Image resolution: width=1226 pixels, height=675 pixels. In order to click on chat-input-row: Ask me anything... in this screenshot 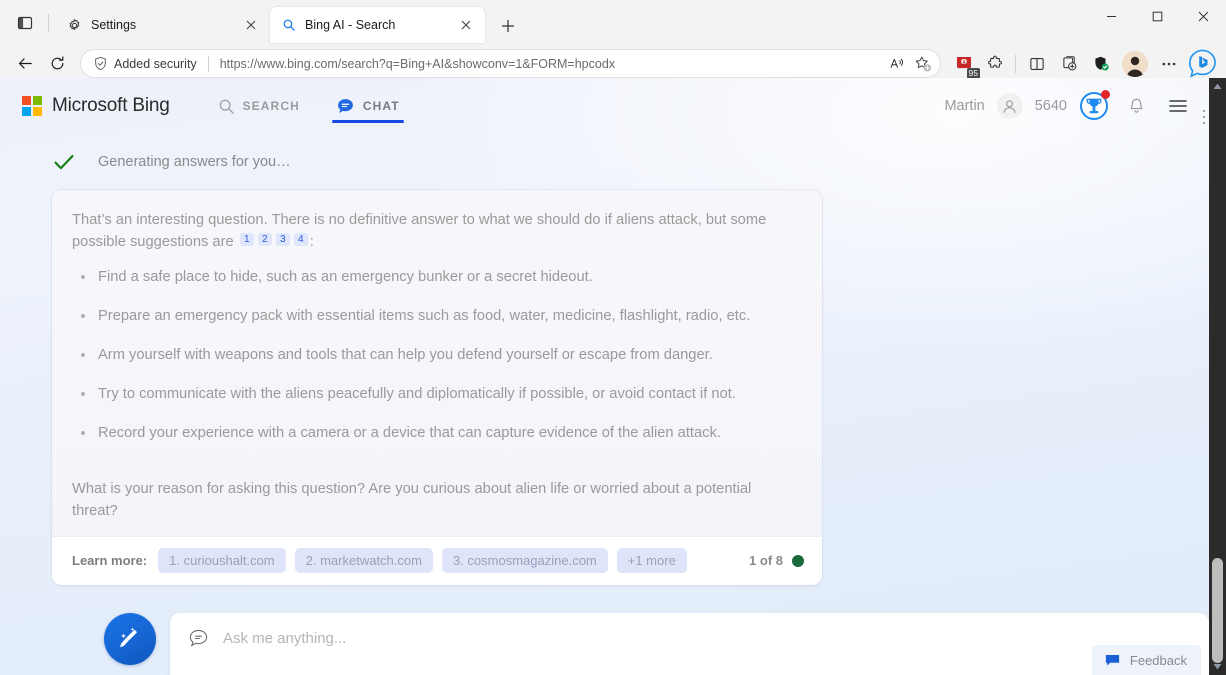, I will do `click(689, 631)`.